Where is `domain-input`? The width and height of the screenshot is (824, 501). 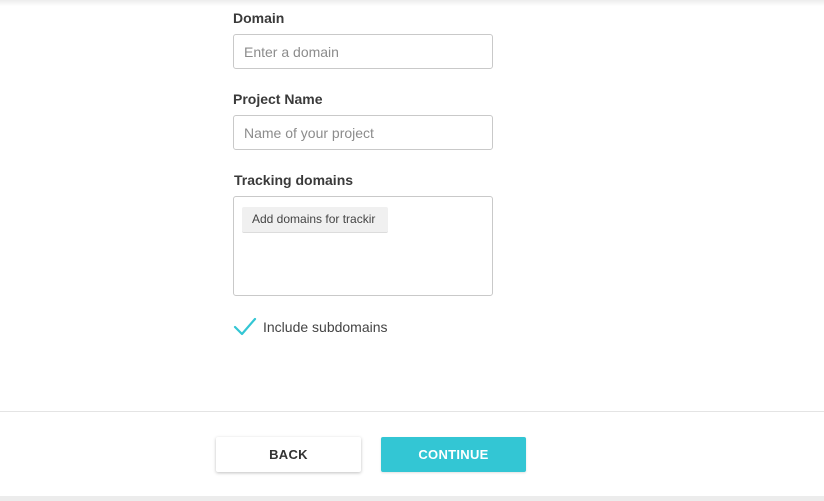
domain-input is located at coordinates (363, 51).